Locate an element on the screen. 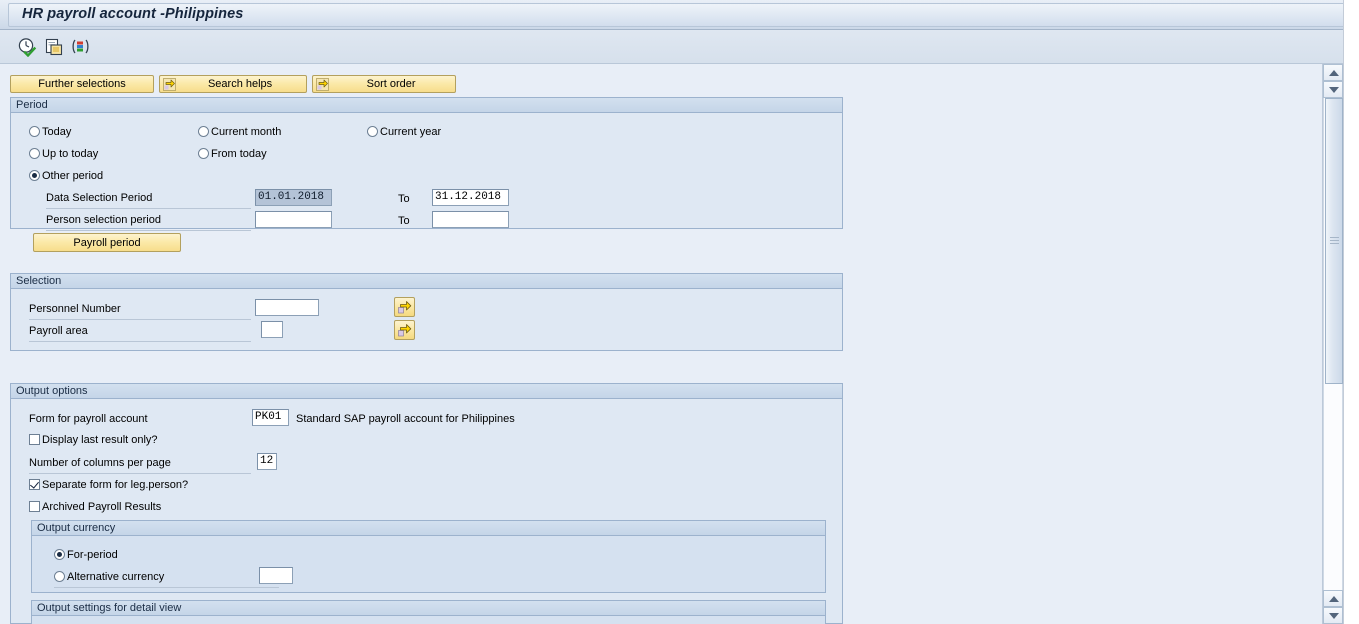 The width and height of the screenshot is (1359, 624). radio-current-month-label: Current month is located at coordinates (246, 132).